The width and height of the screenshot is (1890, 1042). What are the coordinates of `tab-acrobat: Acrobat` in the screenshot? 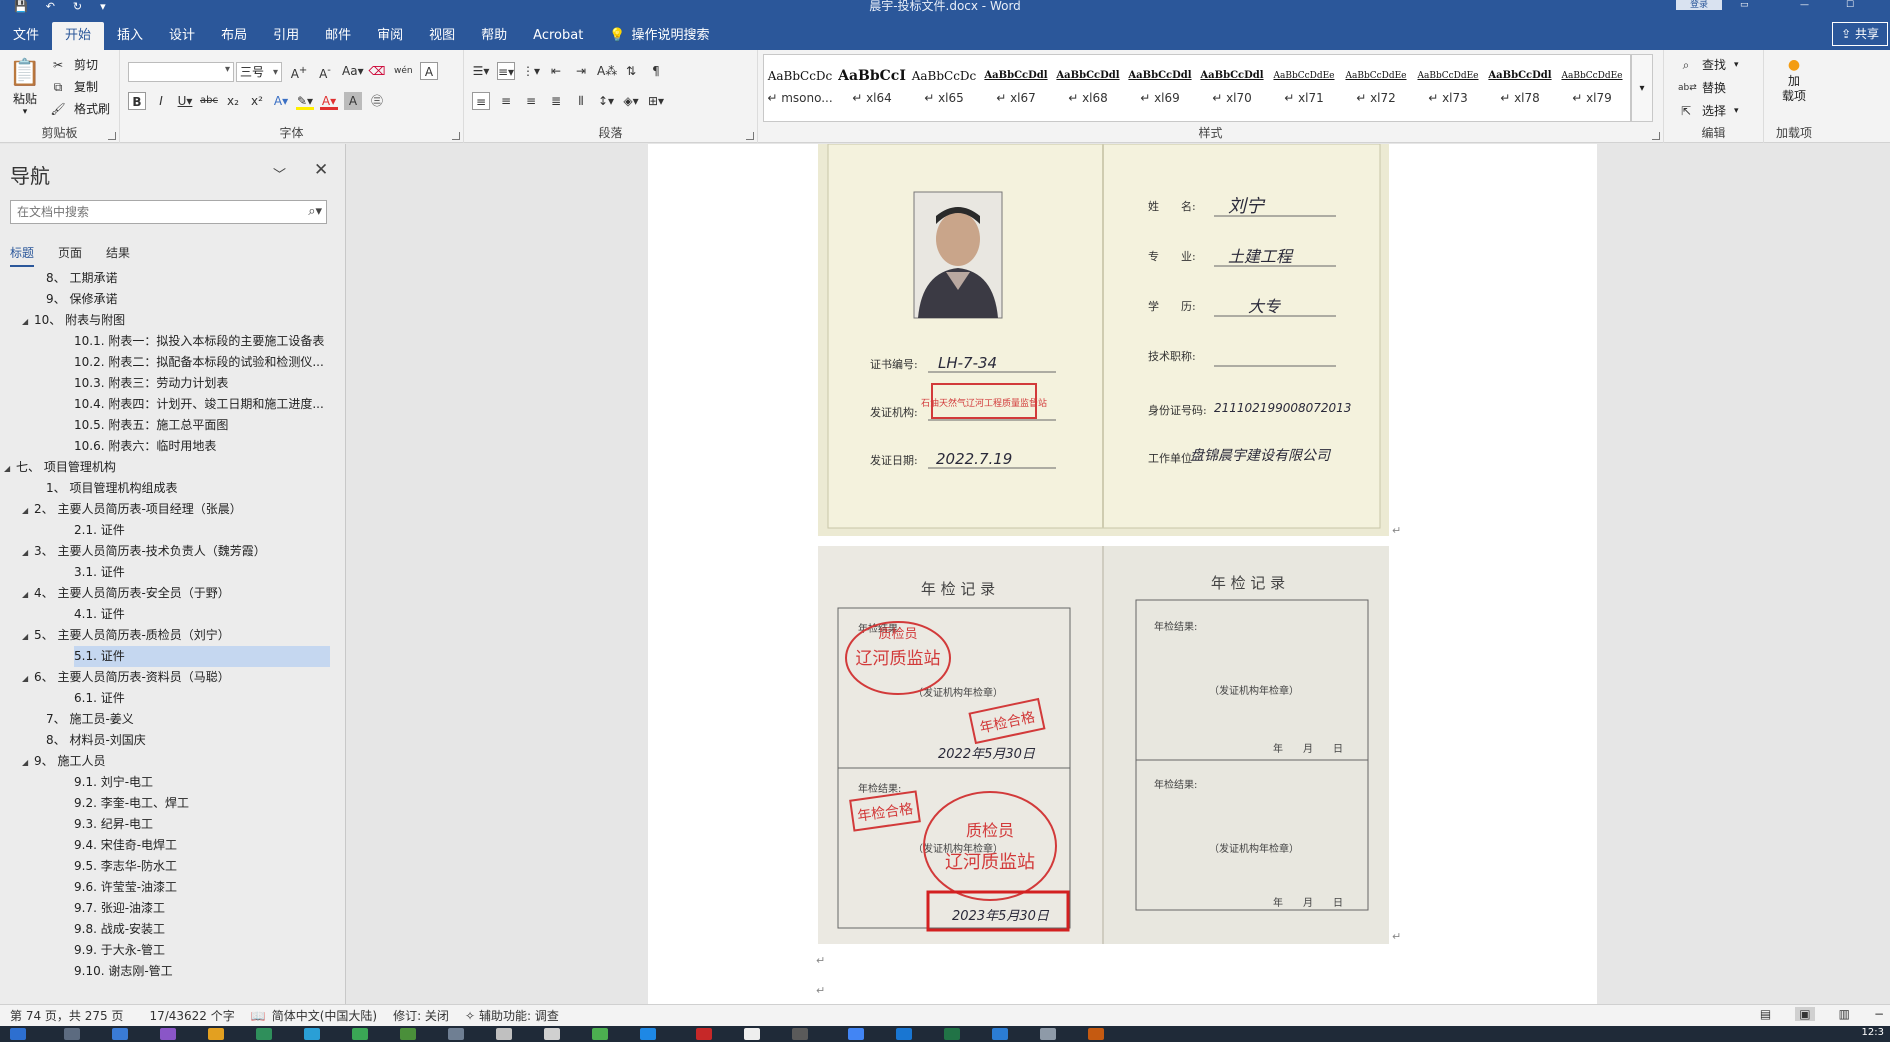 It's located at (558, 36).